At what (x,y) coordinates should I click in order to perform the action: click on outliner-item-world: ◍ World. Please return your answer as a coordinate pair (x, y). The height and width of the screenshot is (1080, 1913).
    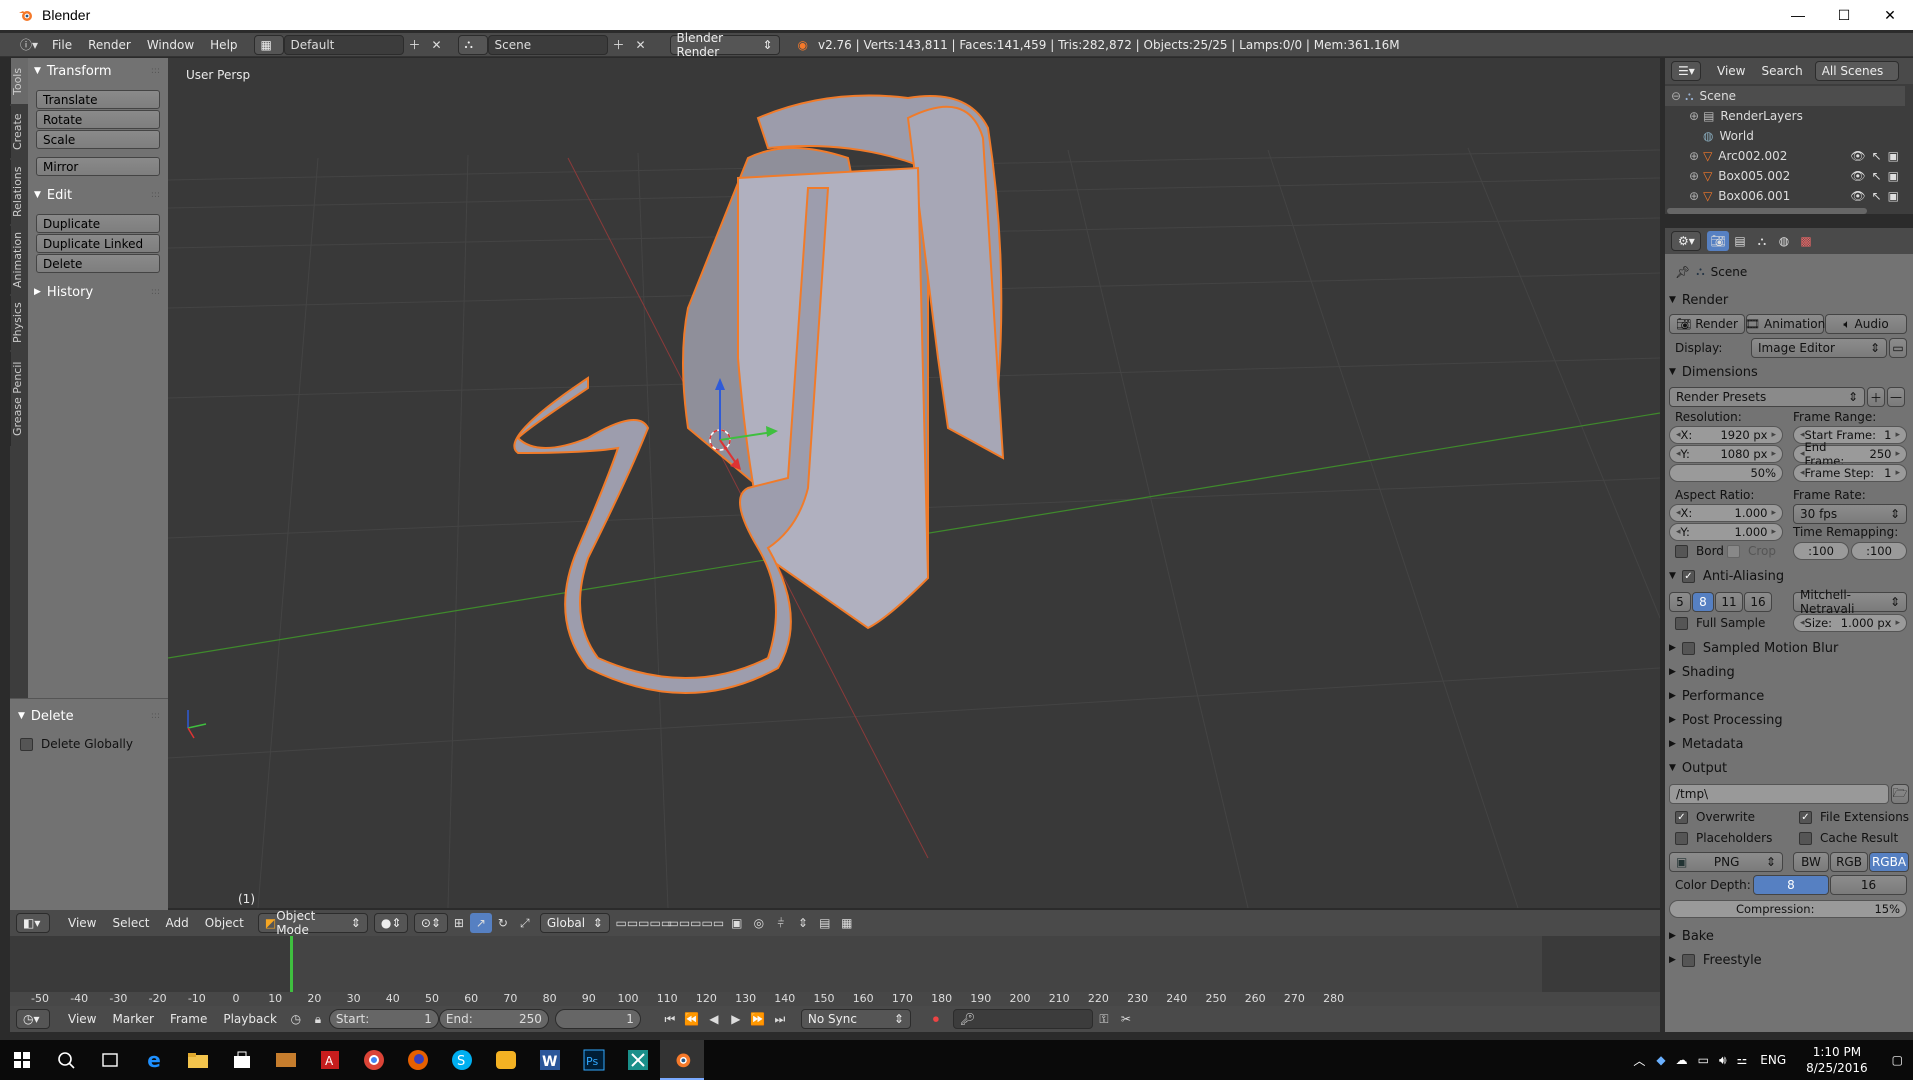
    Looking at the image, I should click on (1785, 136).